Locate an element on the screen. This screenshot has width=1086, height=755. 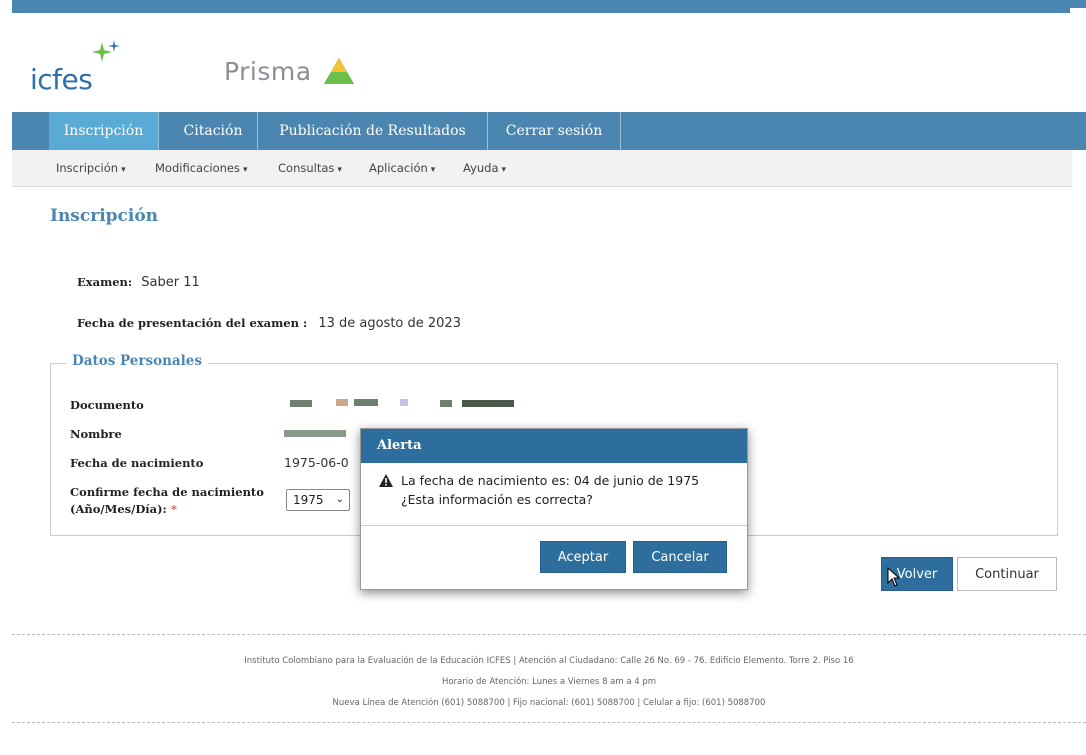
footer-divider-bottom is located at coordinates (549, 722).